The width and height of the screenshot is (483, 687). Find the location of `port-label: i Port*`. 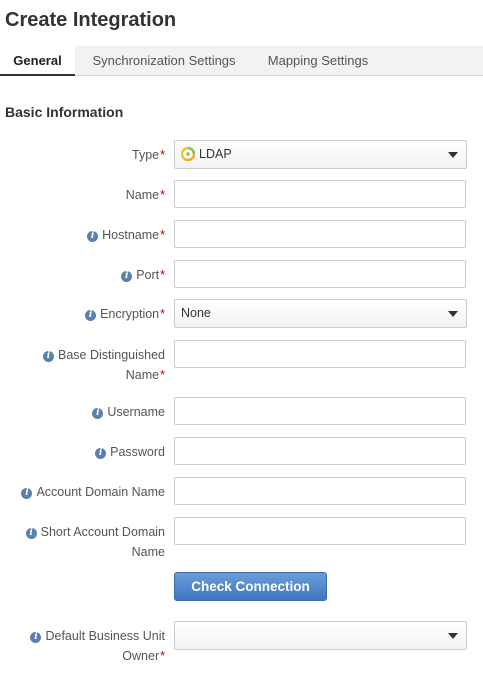

port-label: i Port* is located at coordinates (82, 275).